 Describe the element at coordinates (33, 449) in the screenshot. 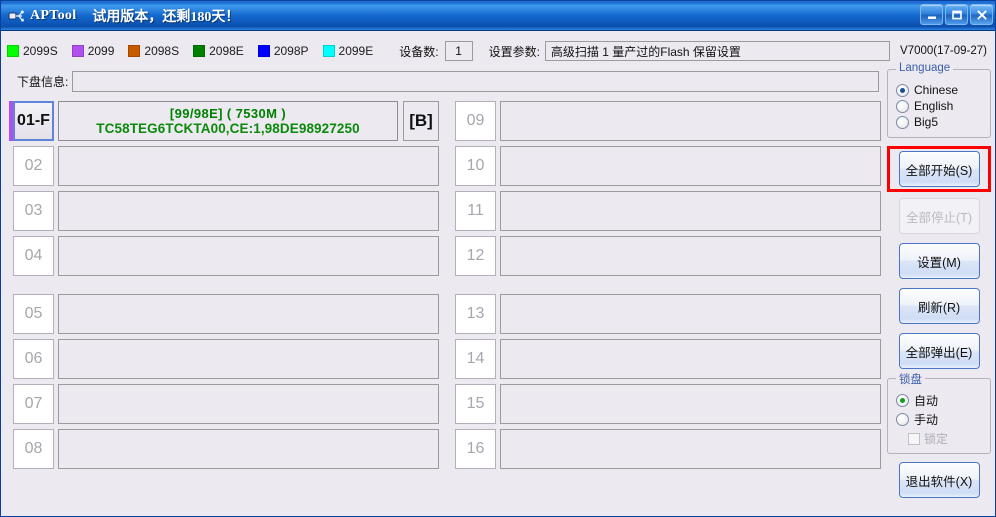

I see `slot-number: 08` at that location.